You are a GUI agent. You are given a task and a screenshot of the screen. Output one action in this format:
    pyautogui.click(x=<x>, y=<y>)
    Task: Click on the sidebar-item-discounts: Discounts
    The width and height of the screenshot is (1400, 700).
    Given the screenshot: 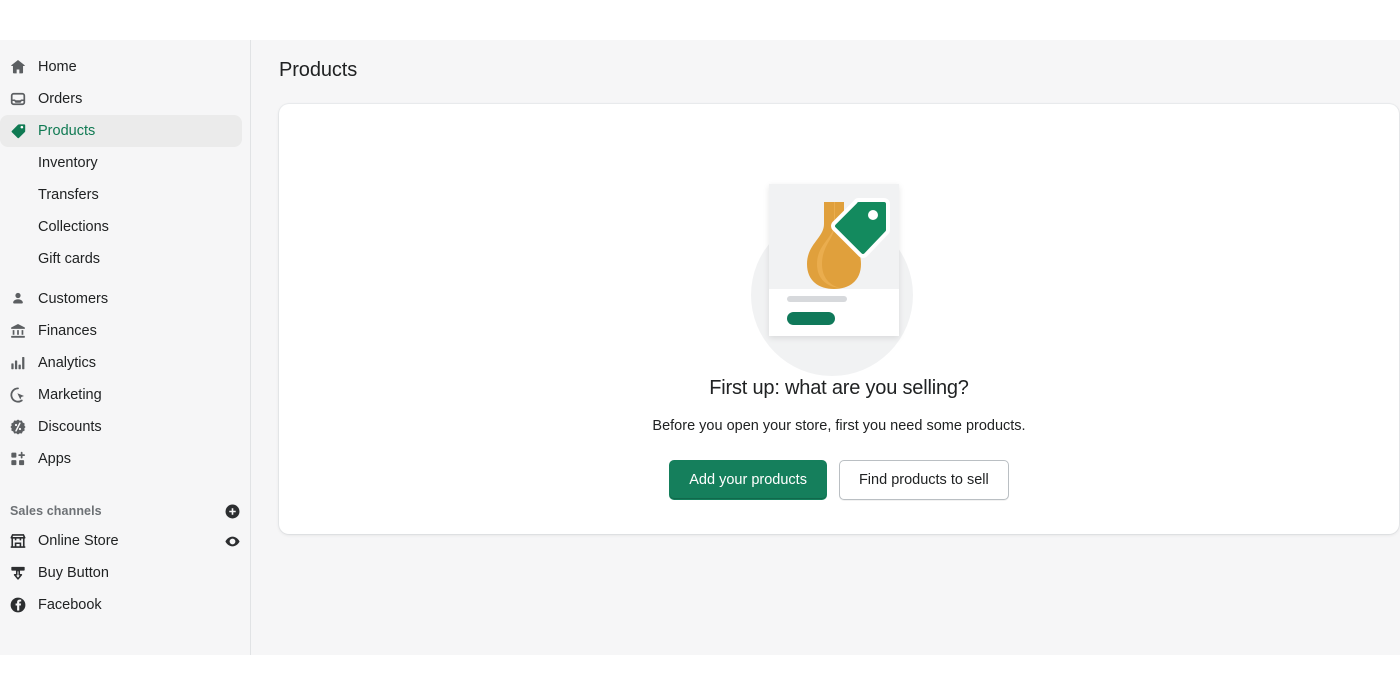 What is the action you would take?
    pyautogui.click(x=121, y=427)
    